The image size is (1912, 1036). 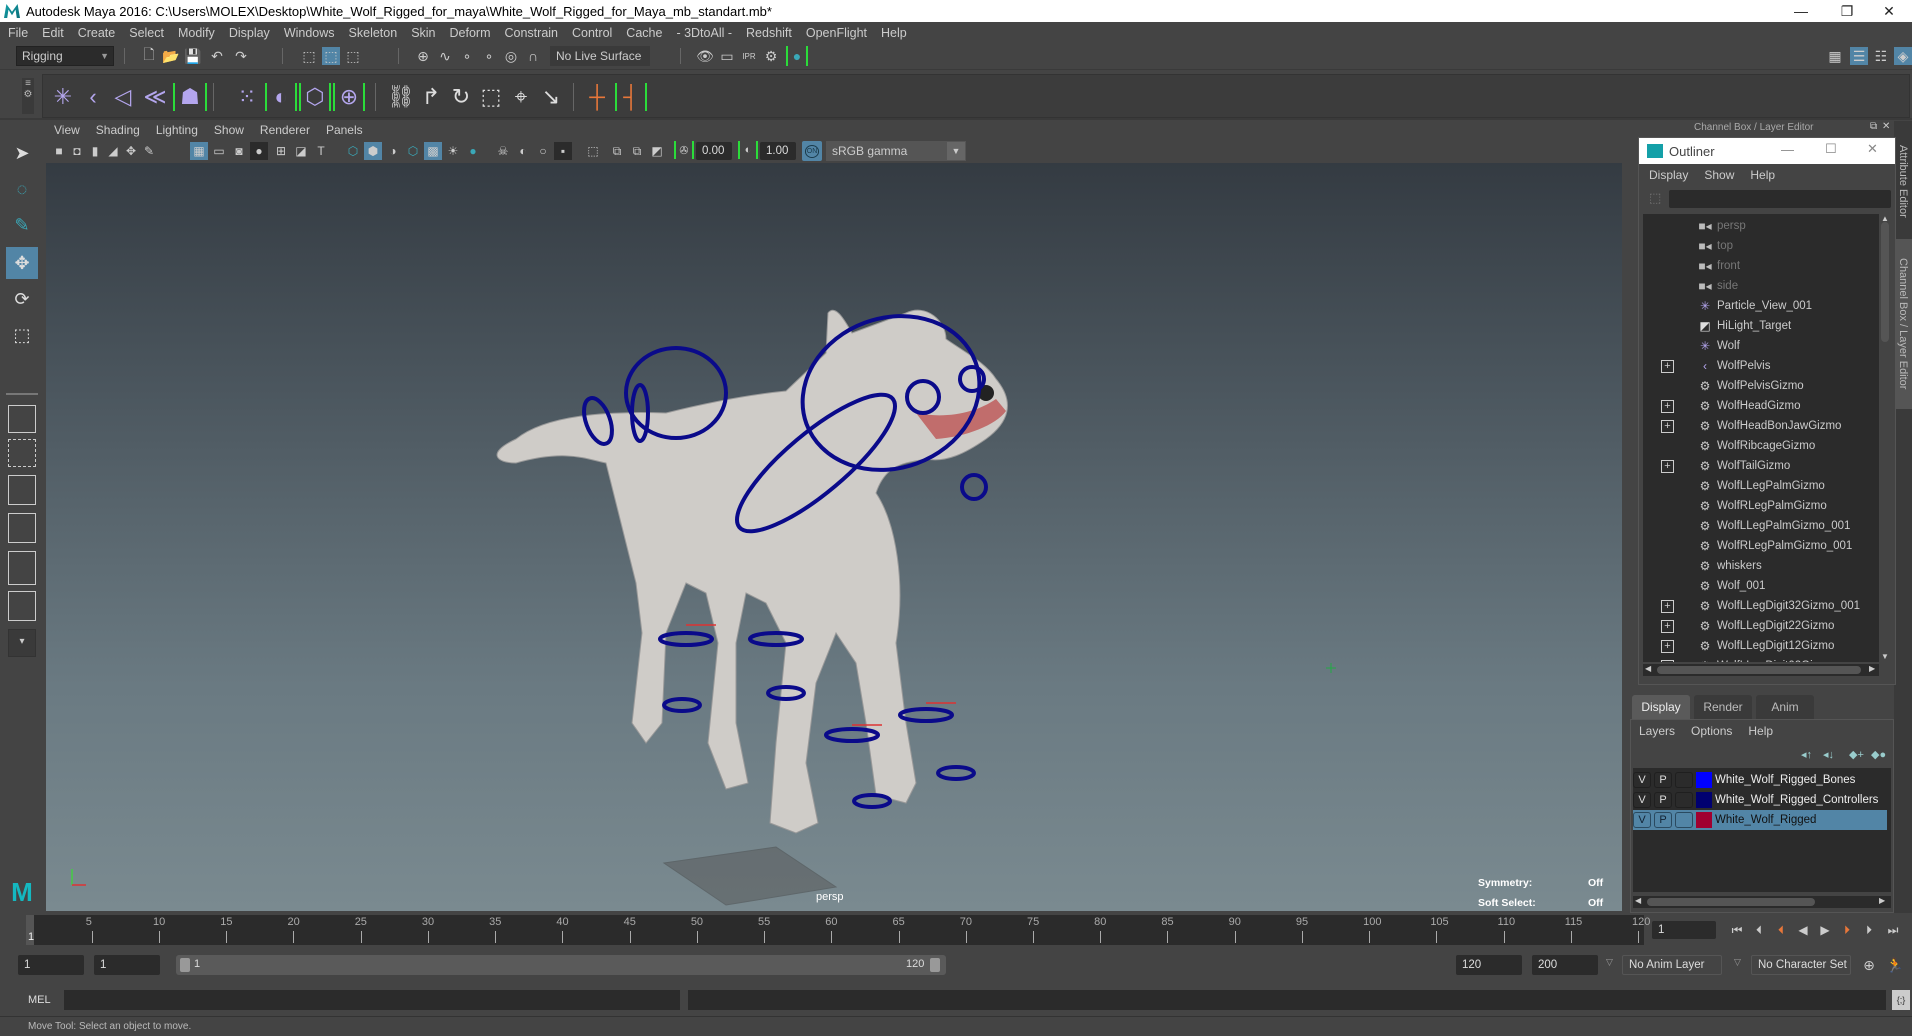 What do you see at coordinates (771, 56) in the screenshot?
I see `render-settings-icon: ⚙` at bounding box center [771, 56].